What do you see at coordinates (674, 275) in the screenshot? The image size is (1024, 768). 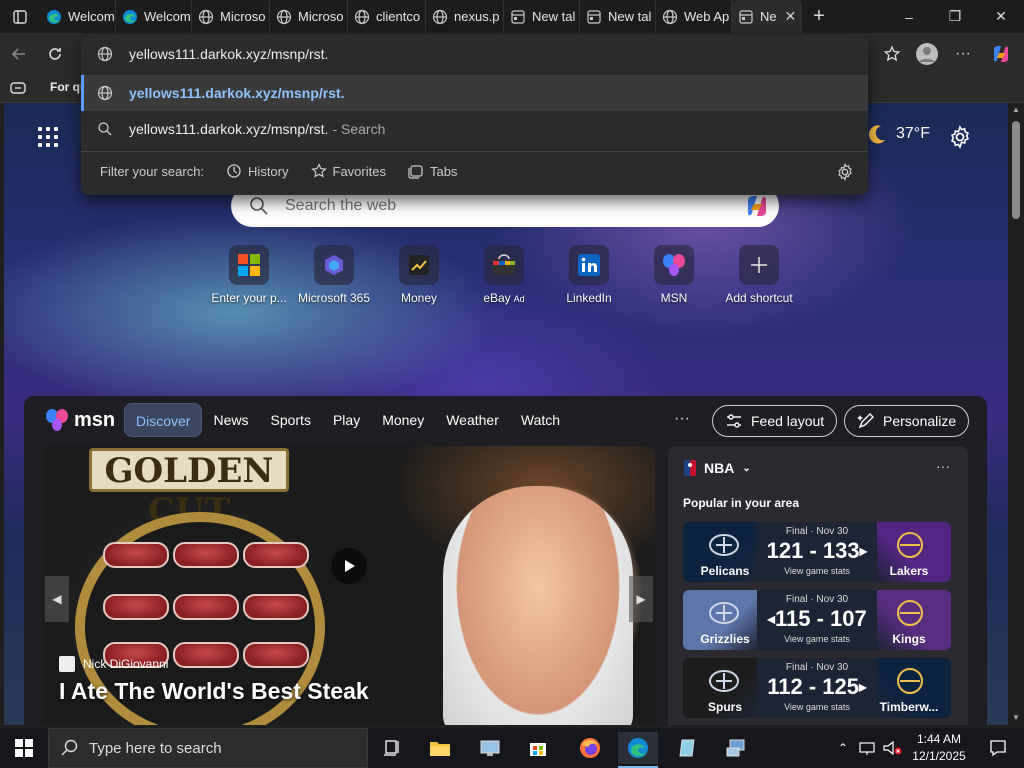 I see `shortcut-tile: MSN` at bounding box center [674, 275].